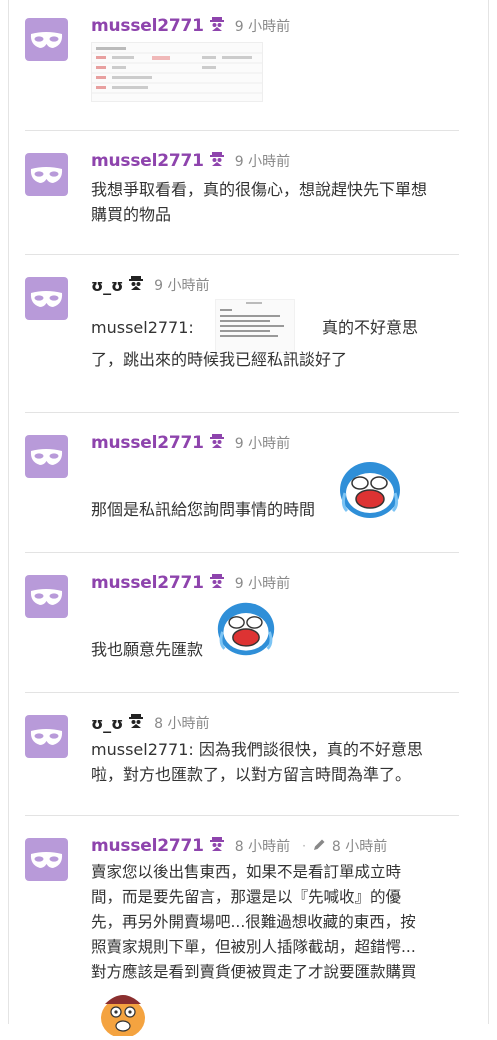 This screenshot has height=1040, width=497. What do you see at coordinates (219, 359) in the screenshot?
I see `comment-line: 了，跳出來的時候我已經私訊談好了` at bounding box center [219, 359].